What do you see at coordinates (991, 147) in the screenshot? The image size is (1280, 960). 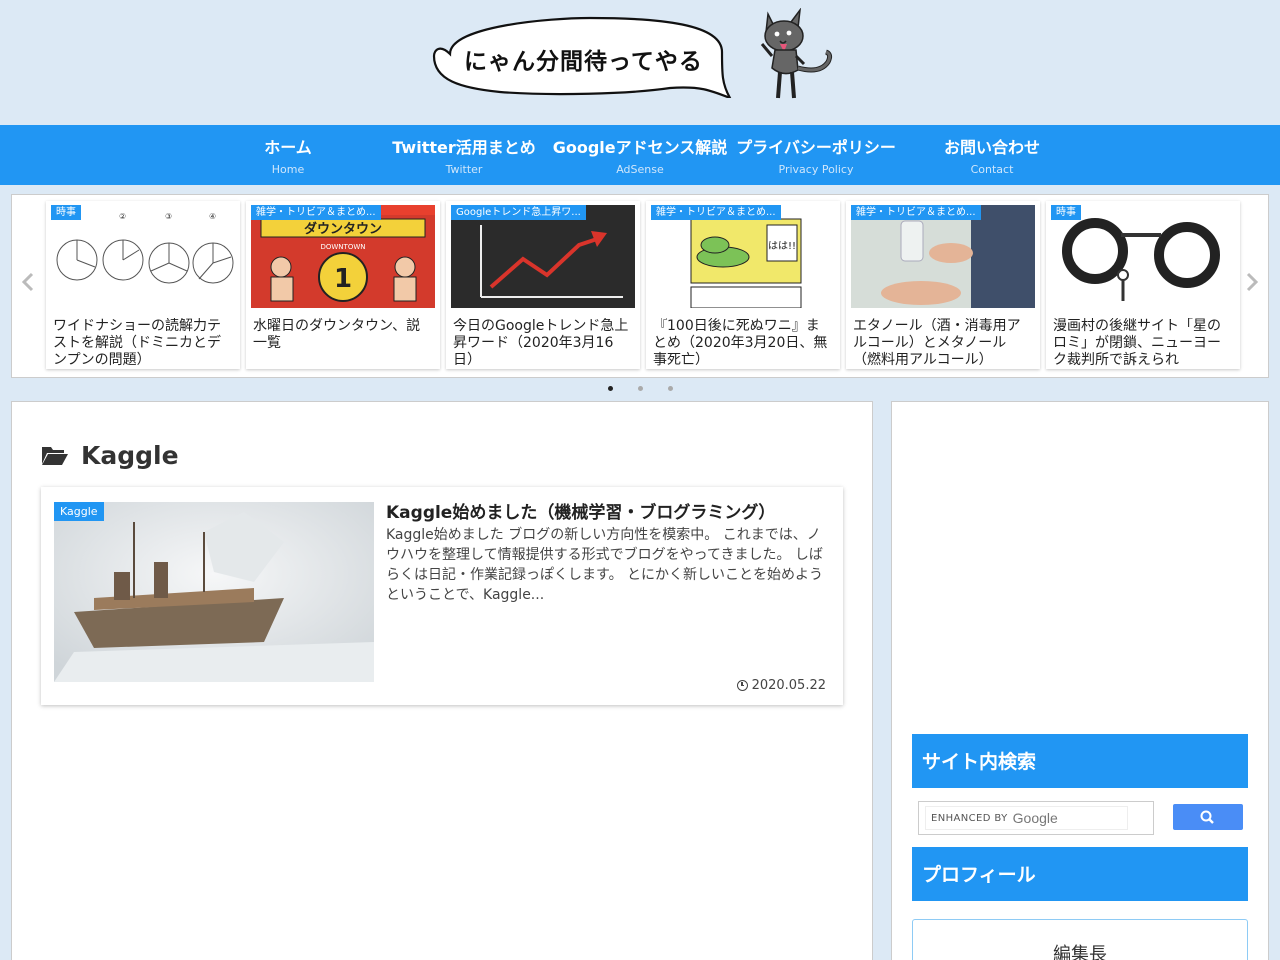 I see `nav-label: お問い合わせ` at bounding box center [991, 147].